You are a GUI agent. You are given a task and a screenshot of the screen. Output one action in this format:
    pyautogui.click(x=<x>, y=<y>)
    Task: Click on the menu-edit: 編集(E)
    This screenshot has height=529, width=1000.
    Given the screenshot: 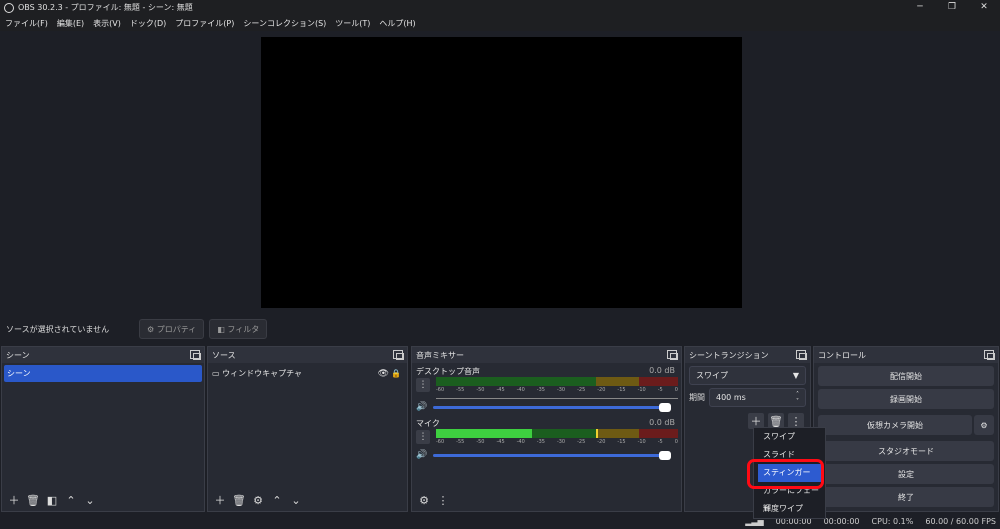 What is the action you would take?
    pyautogui.click(x=70, y=23)
    